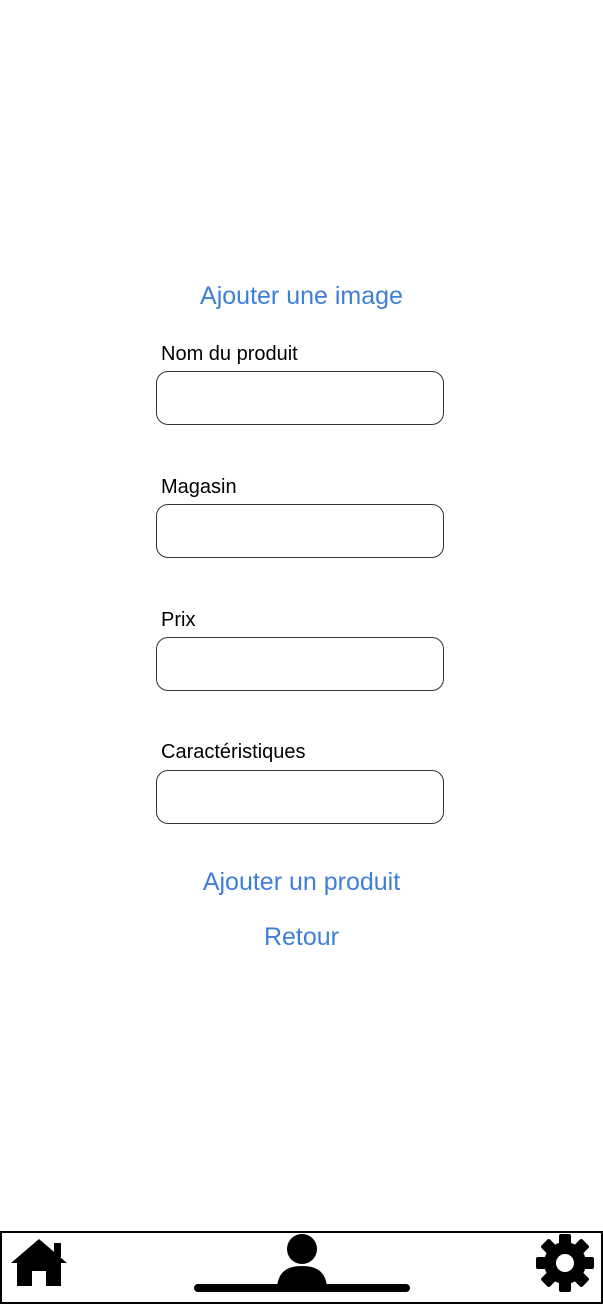  What do you see at coordinates (229, 354) in the screenshot?
I see `product-name-label: Nom du produit` at bounding box center [229, 354].